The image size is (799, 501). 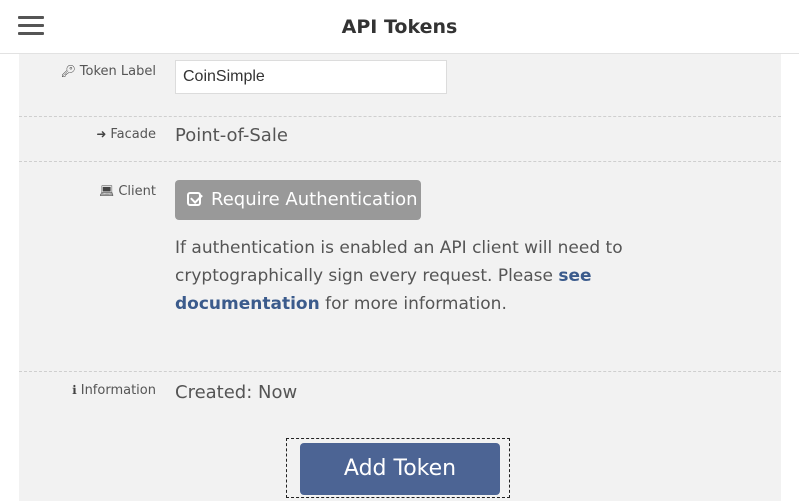 What do you see at coordinates (126, 134) in the screenshot?
I see `facade-label: ➜ Facade` at bounding box center [126, 134].